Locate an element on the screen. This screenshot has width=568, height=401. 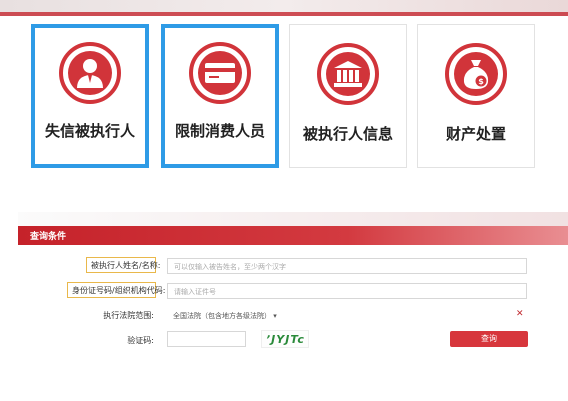
card-dishonest-debtor: 失信被执行人 is located at coordinates (90, 96).